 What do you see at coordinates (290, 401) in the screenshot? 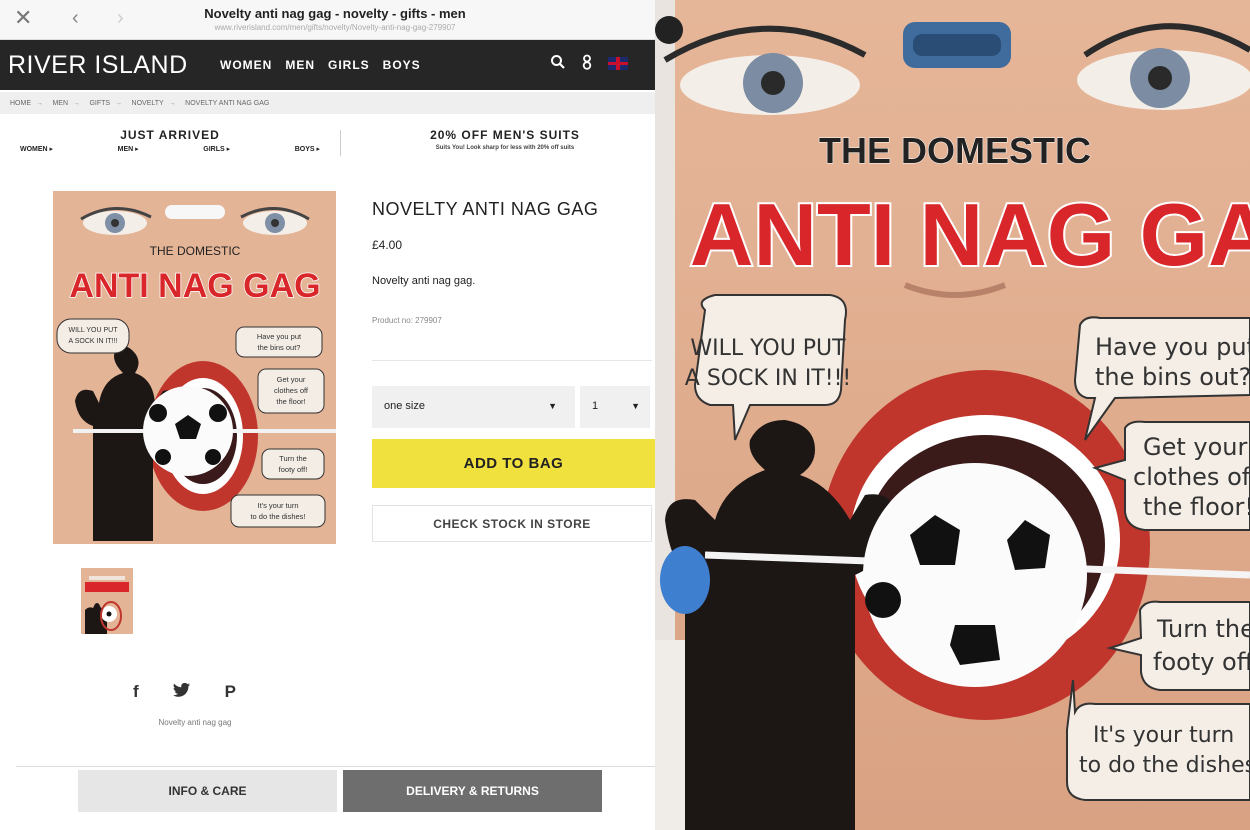
I see `package-bubble3-line3: the floor!` at bounding box center [290, 401].